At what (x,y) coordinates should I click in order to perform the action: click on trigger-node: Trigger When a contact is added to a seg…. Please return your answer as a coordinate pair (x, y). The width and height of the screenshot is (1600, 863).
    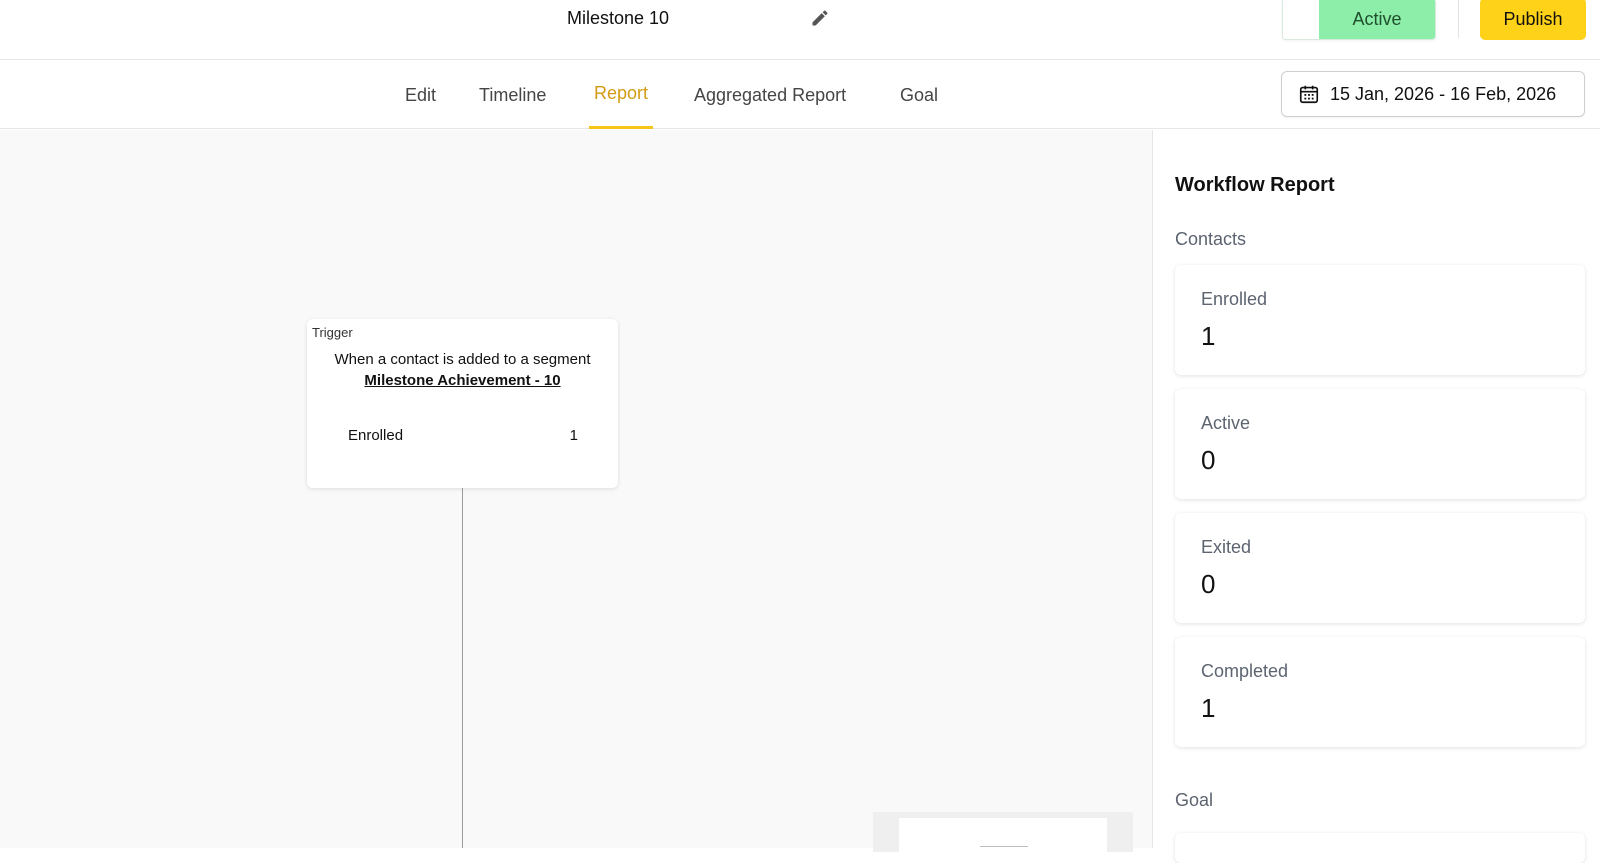
    Looking at the image, I should click on (462, 403).